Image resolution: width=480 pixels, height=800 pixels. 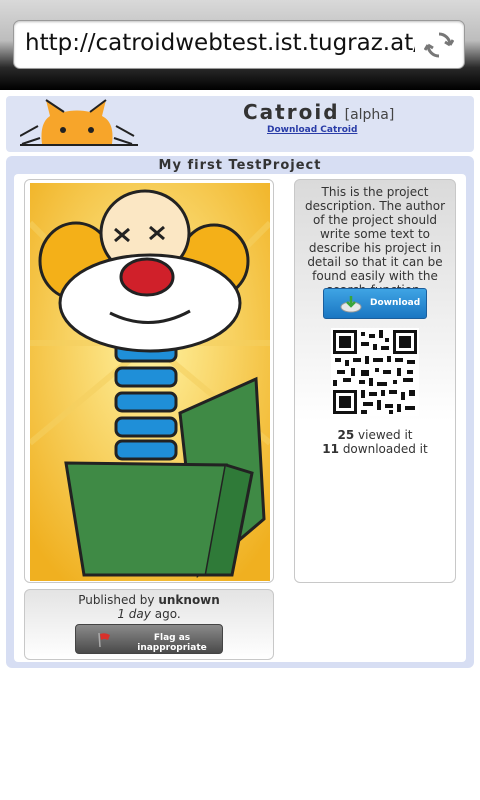 I want to click on flag-button-label: Flag as inappropriate, so click(x=172, y=643).